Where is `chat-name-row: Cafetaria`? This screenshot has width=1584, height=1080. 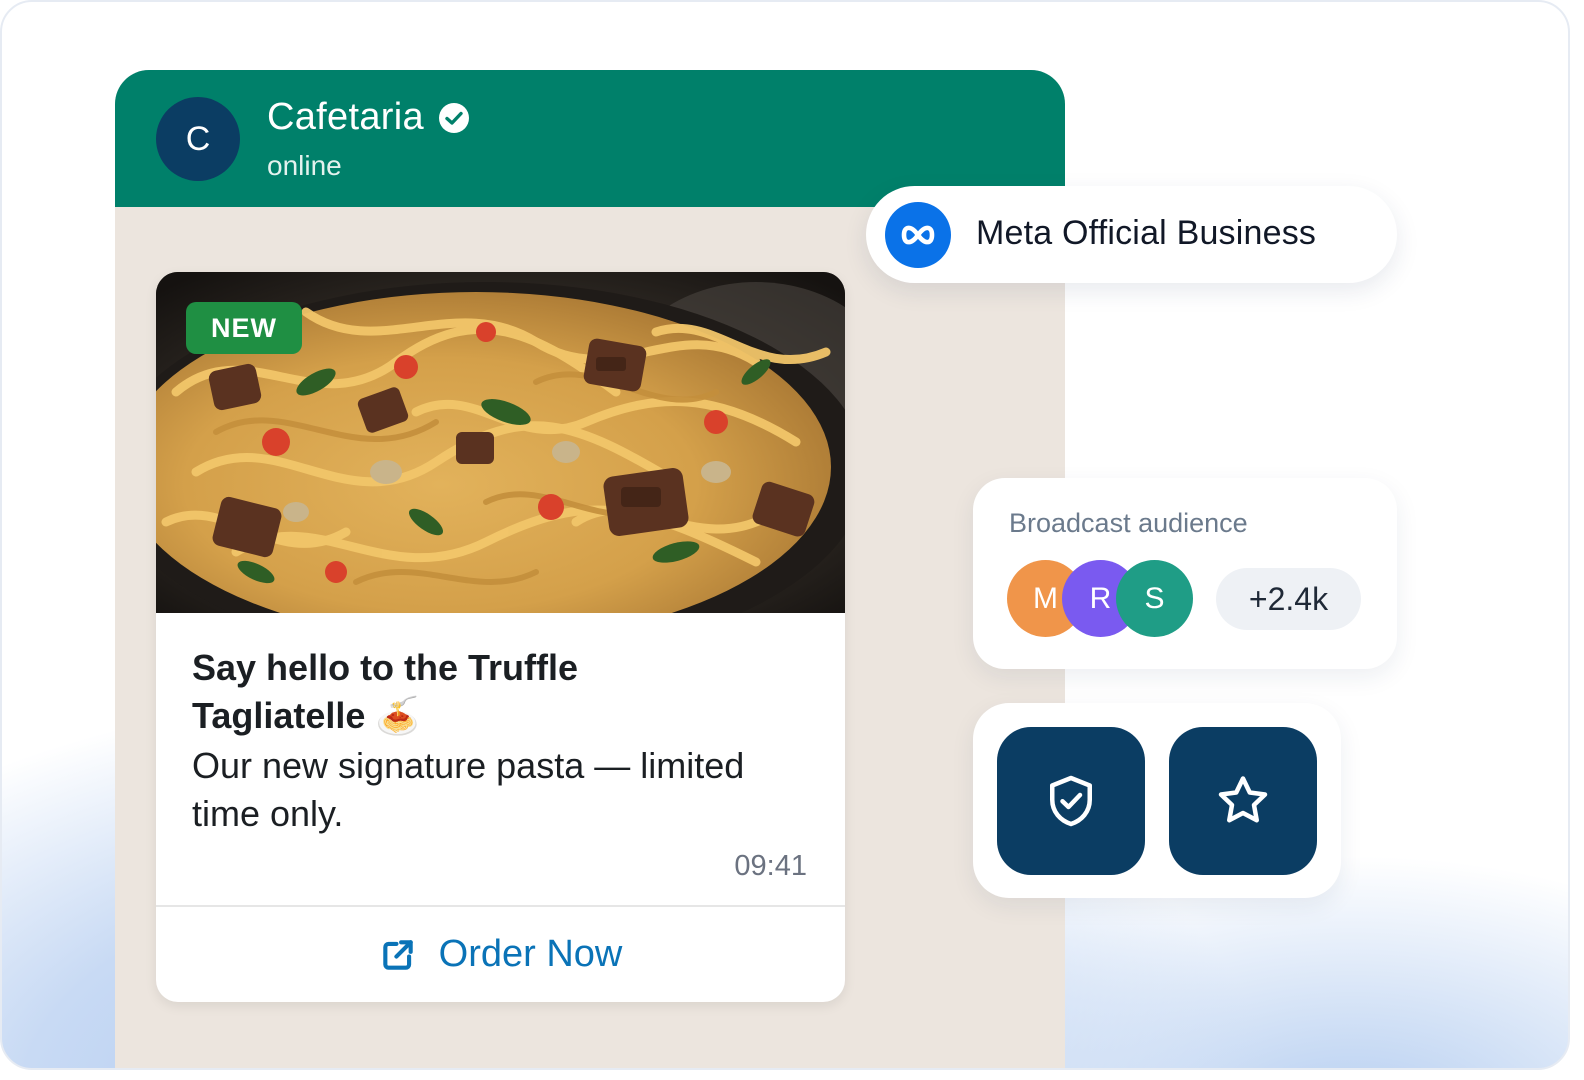
chat-name-row: Cafetaria is located at coordinates (368, 117).